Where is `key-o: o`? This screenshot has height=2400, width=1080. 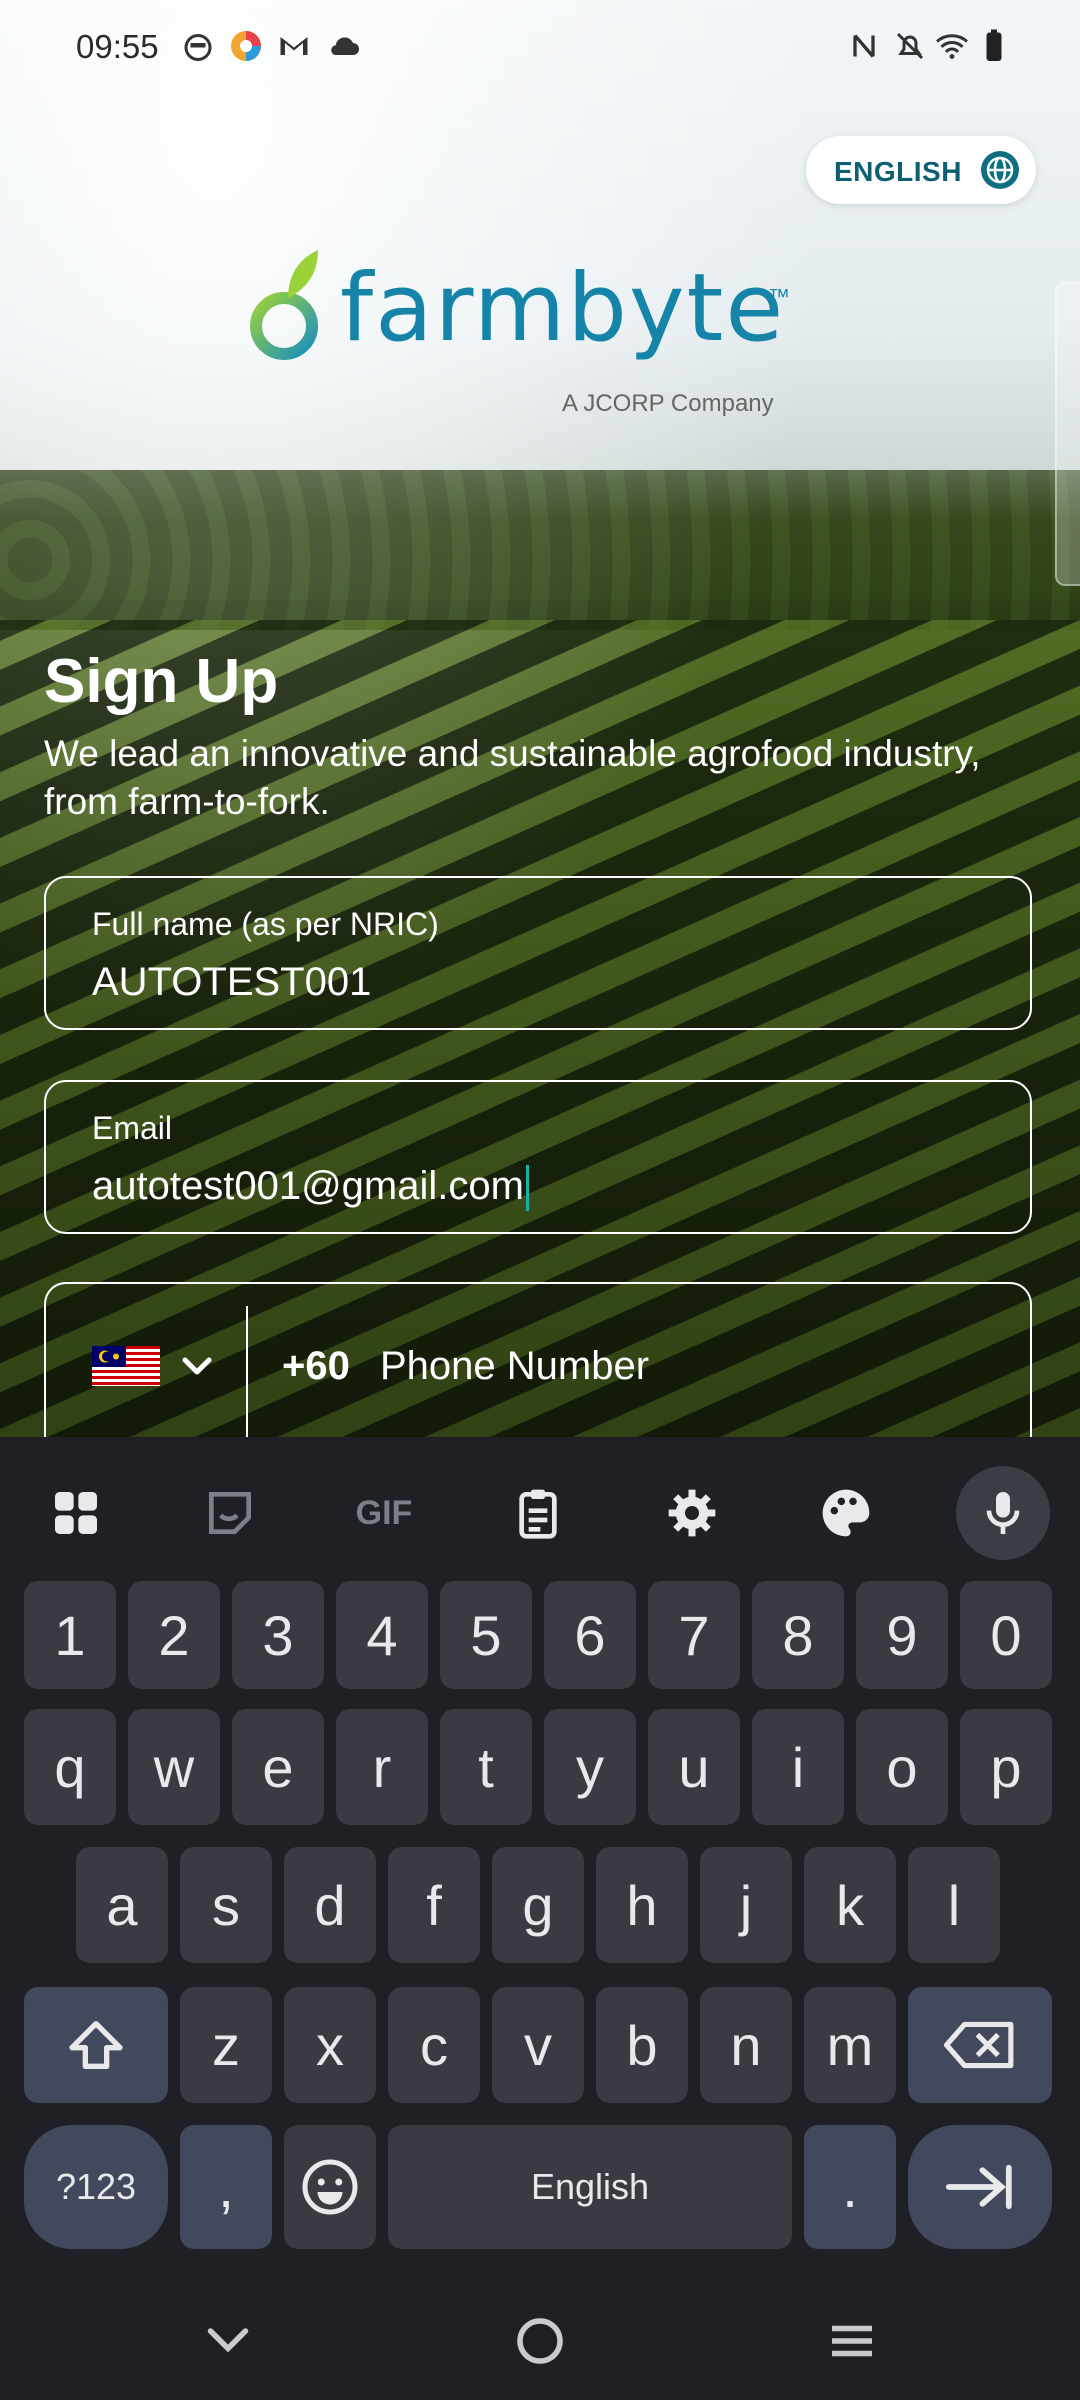
key-o: o is located at coordinates (902, 1767).